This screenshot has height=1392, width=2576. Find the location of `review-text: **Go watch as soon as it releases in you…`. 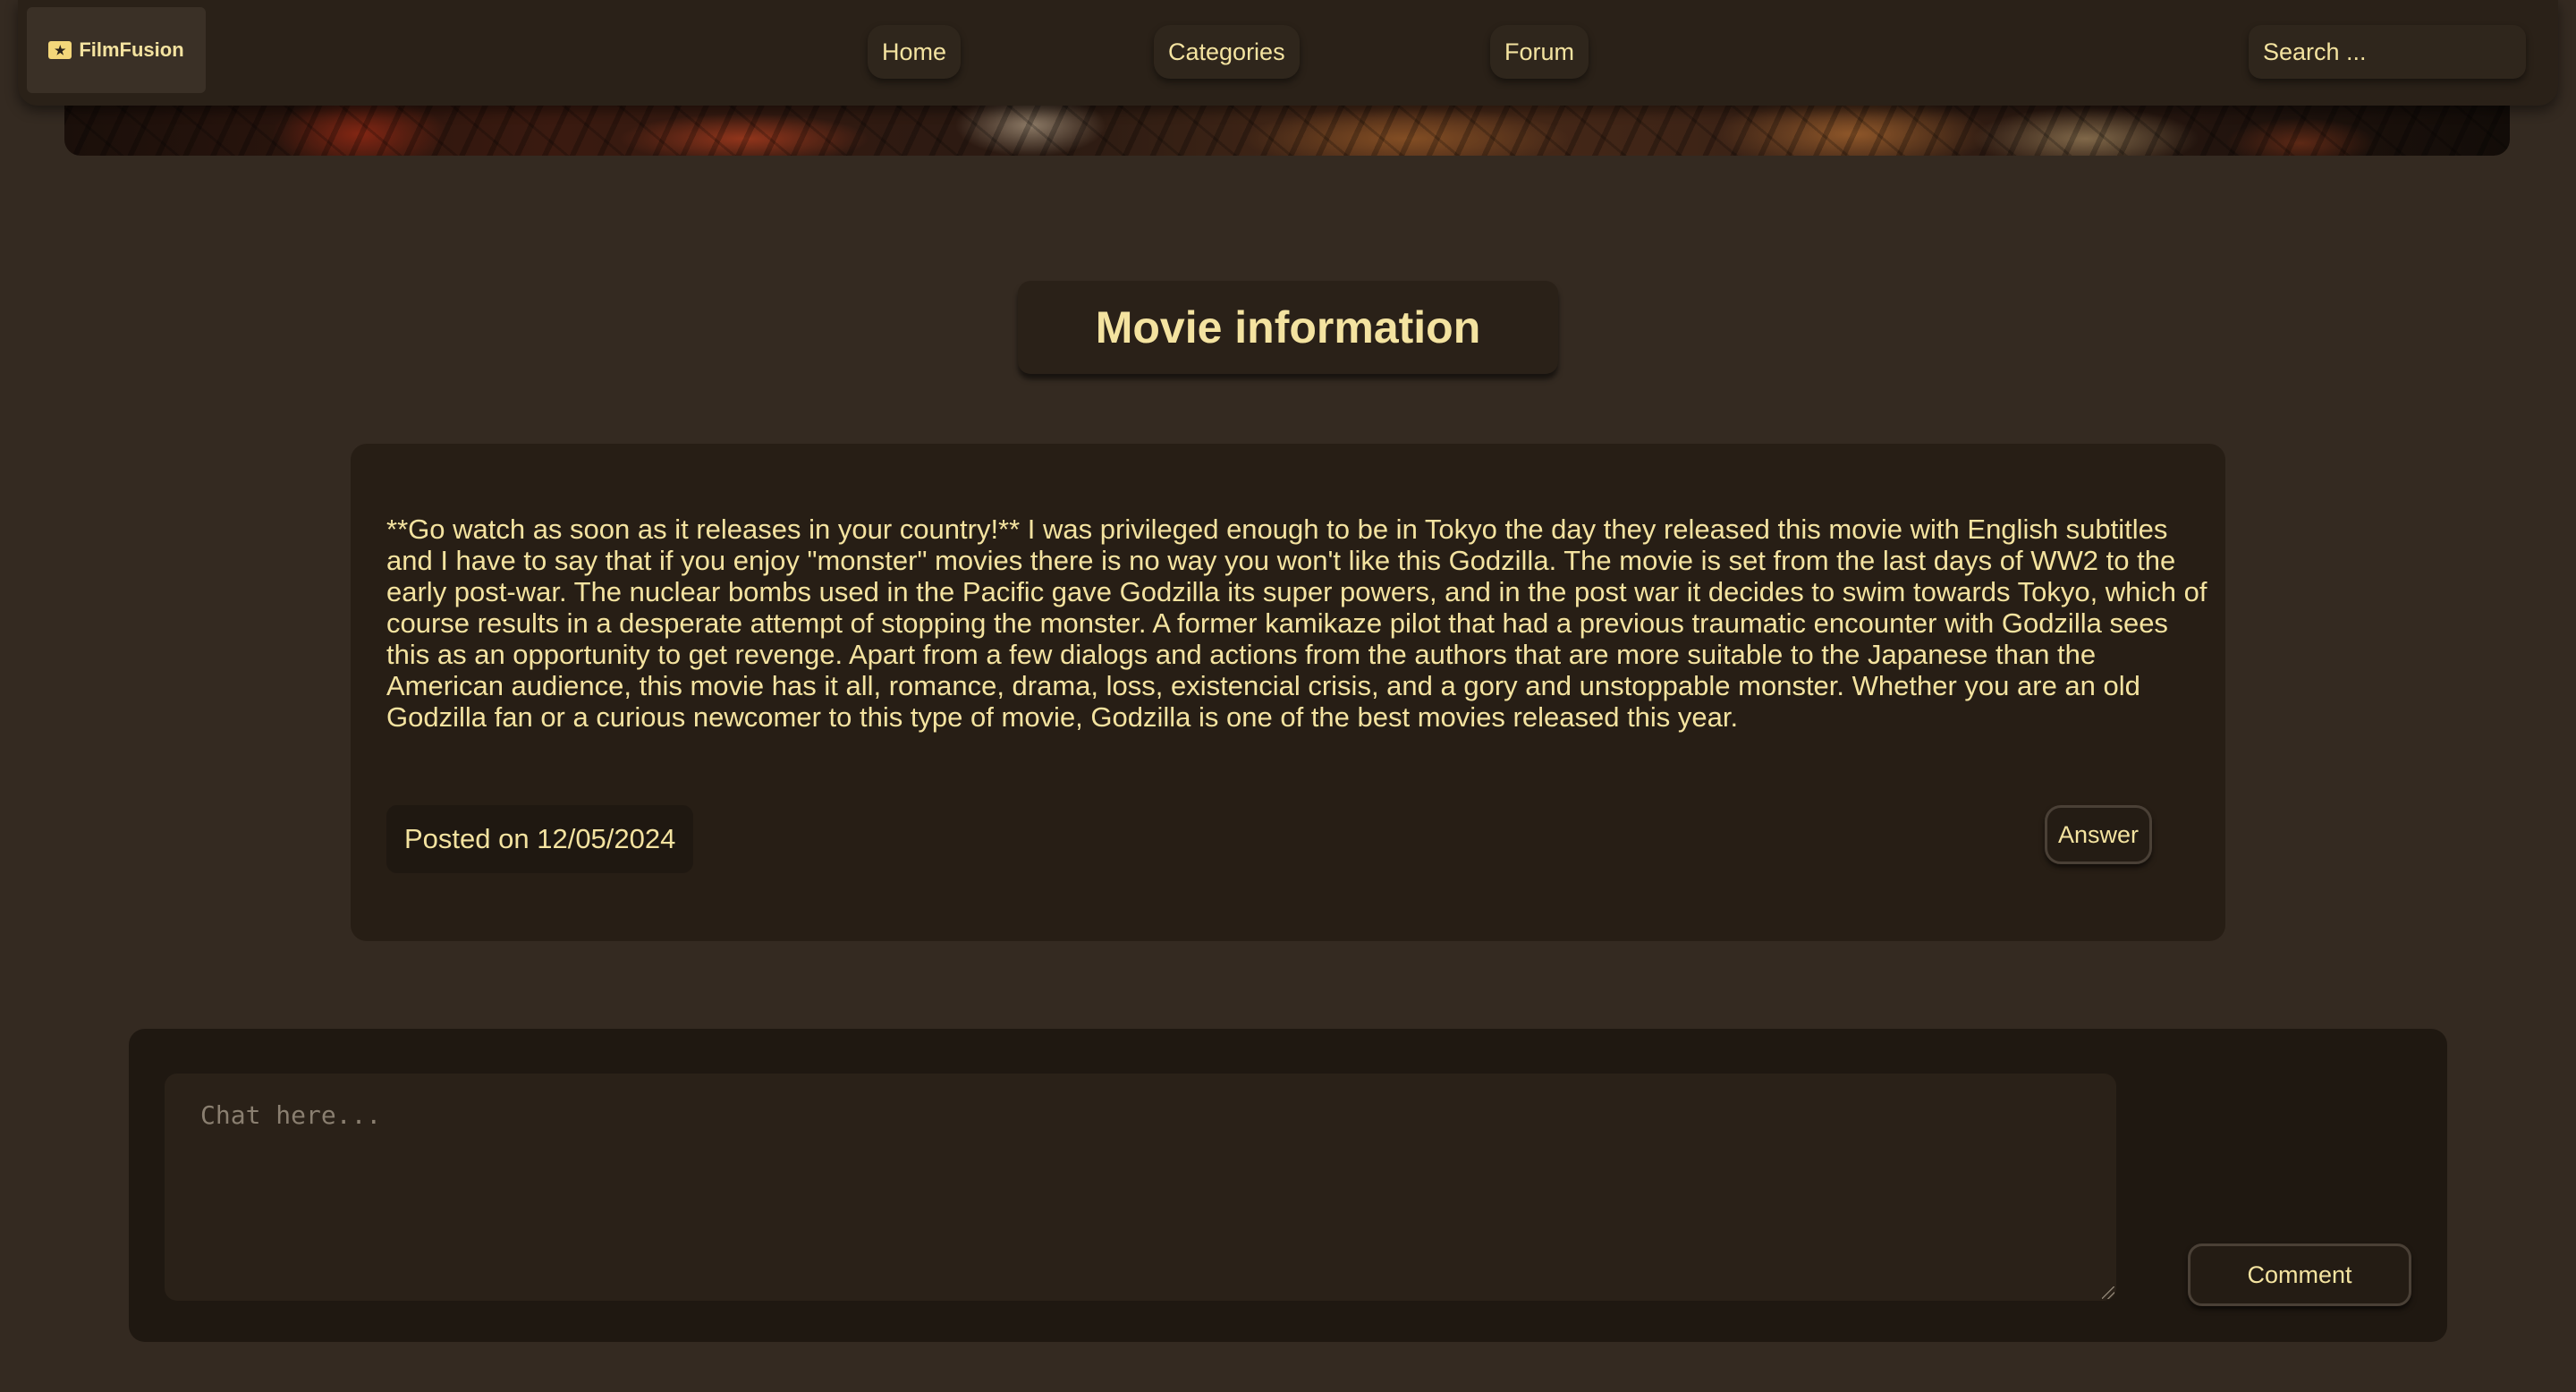

review-text: **Go watch as soon as it releases in you… is located at coordinates (1296, 623).